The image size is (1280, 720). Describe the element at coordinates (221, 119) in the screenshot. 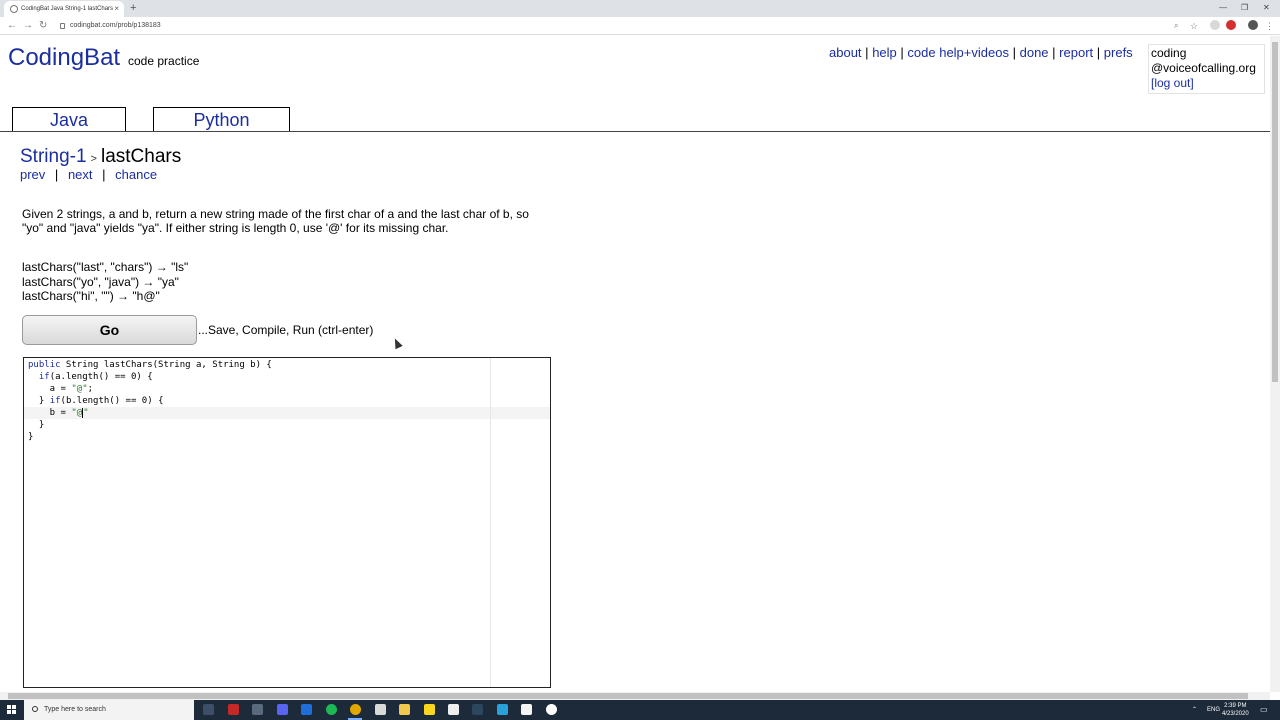

I see `tab-python: Python` at that location.